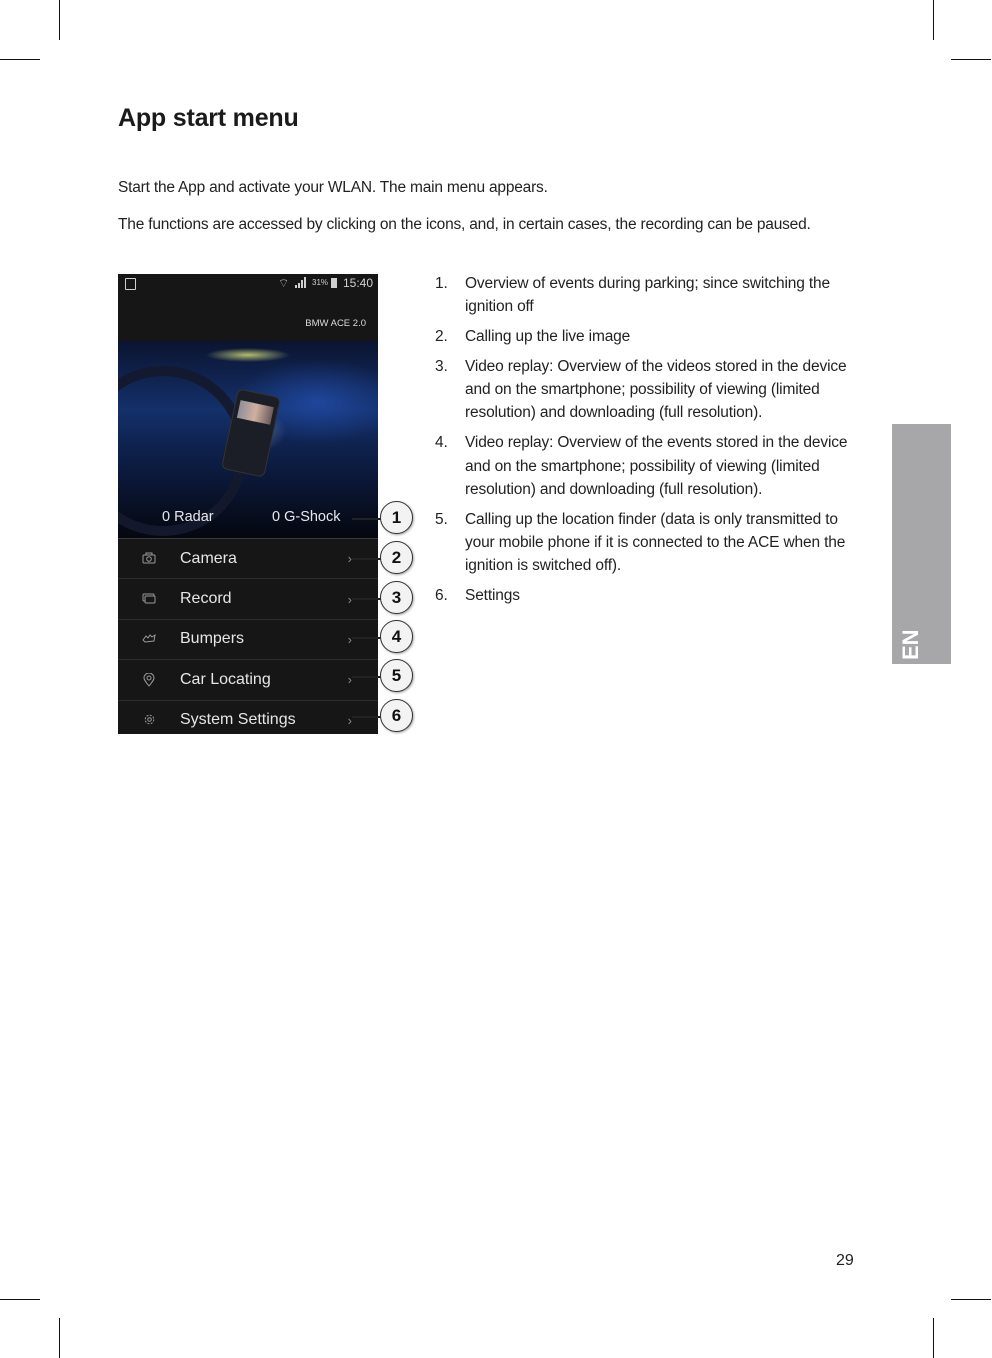  Describe the element at coordinates (149, 559) in the screenshot. I see `camera-icon` at that location.